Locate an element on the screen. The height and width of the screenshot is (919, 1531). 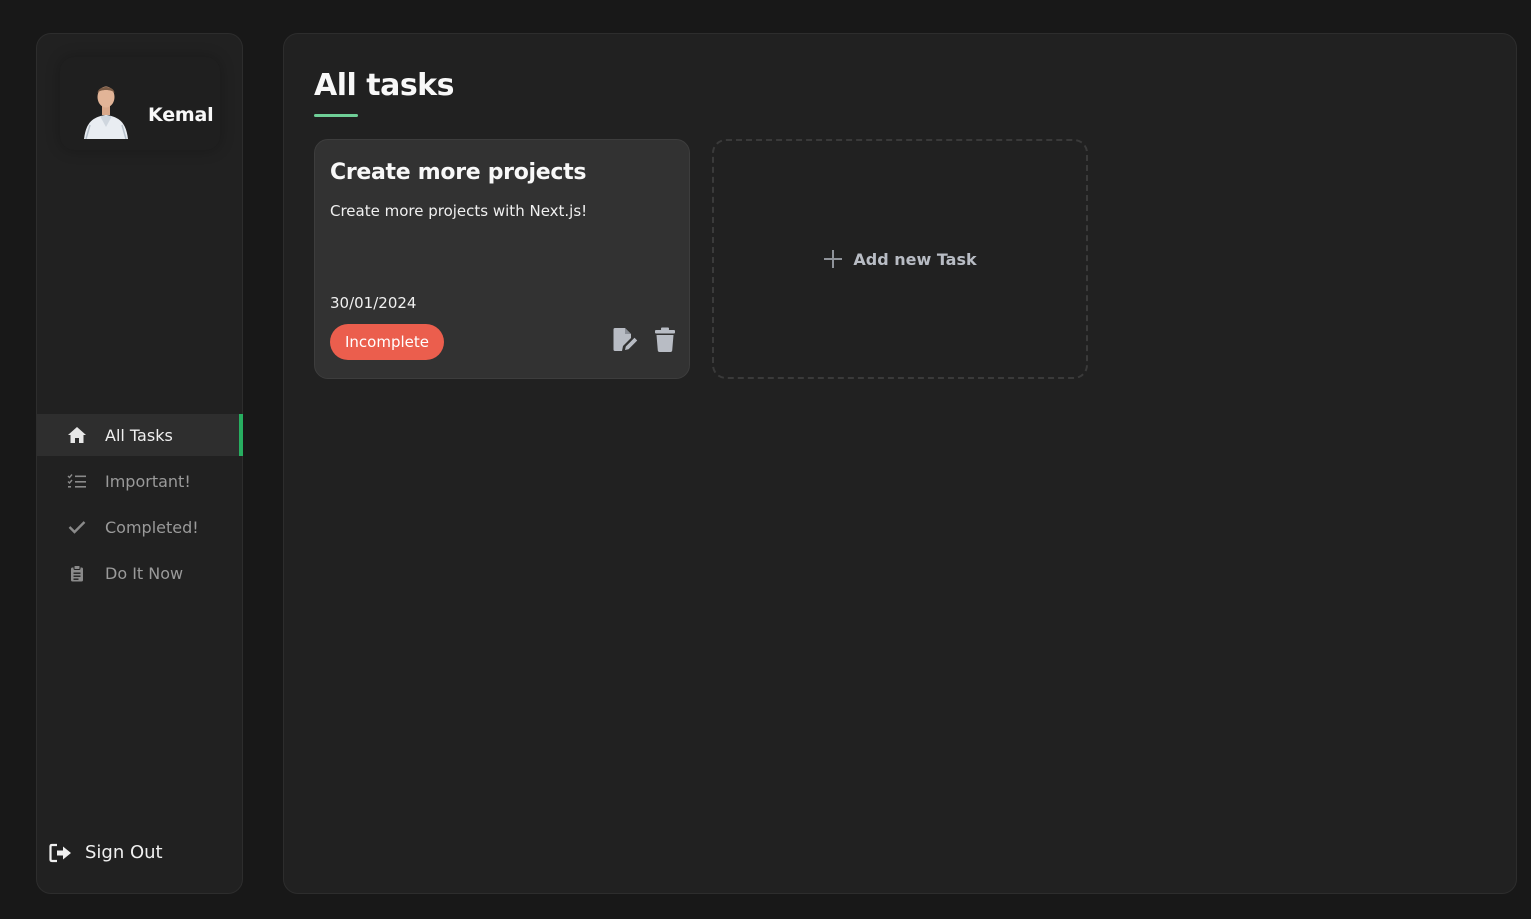
add-task-label: Add new Task is located at coordinates (915, 259).